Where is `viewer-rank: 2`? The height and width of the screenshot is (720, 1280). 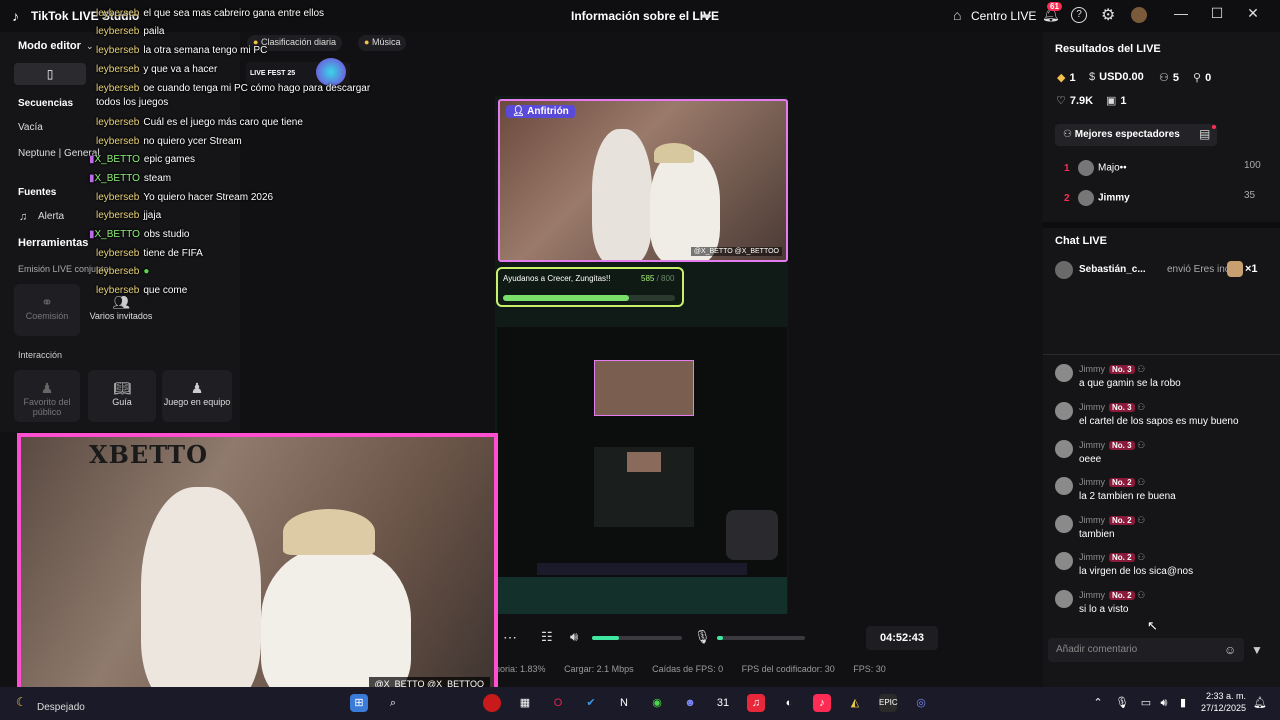
viewer-rank: 2 is located at coordinates (1067, 198).